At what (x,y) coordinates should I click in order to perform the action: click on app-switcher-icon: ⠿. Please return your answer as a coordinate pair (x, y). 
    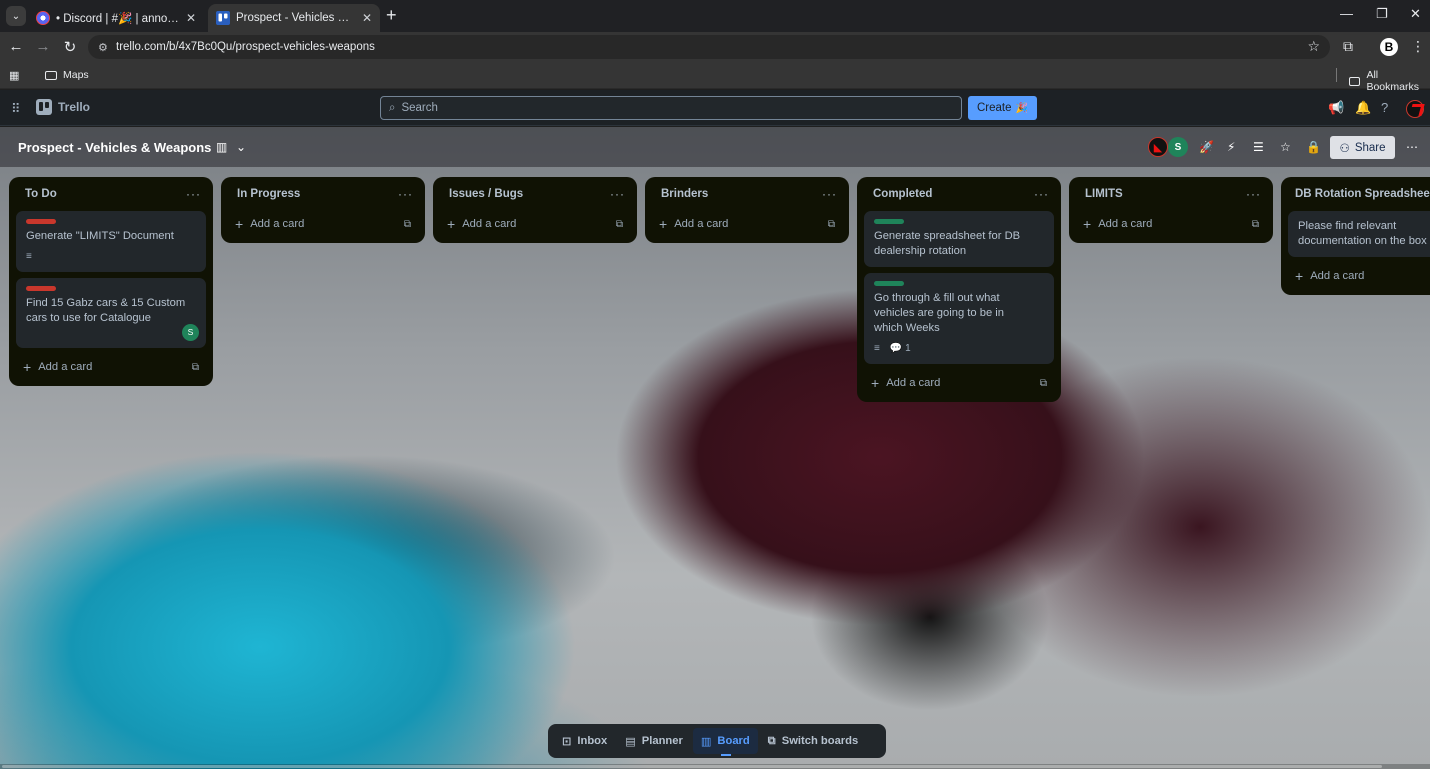
    Looking at the image, I should click on (16, 109).